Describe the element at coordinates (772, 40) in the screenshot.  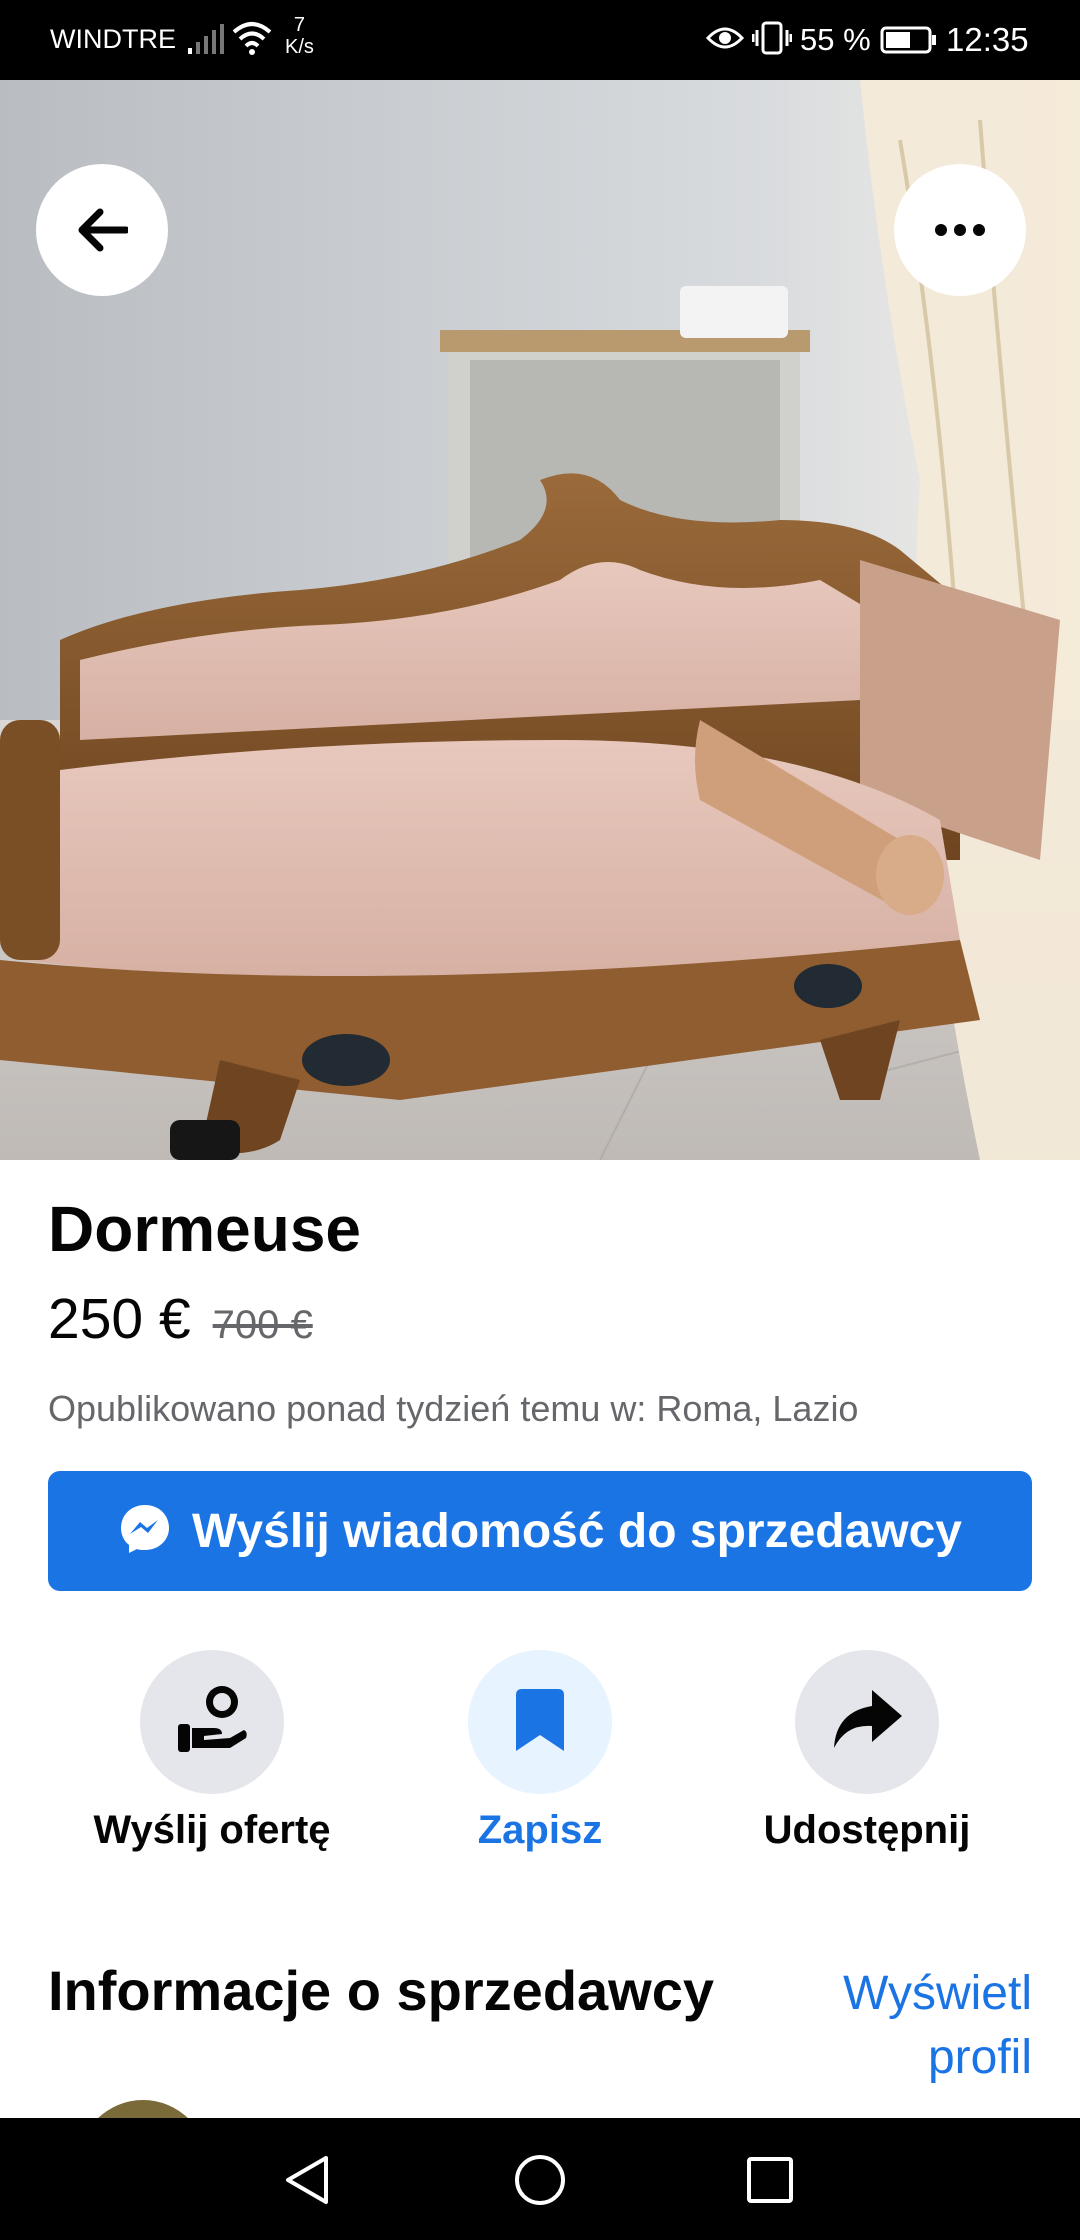
I see `vibrate-icon` at that location.